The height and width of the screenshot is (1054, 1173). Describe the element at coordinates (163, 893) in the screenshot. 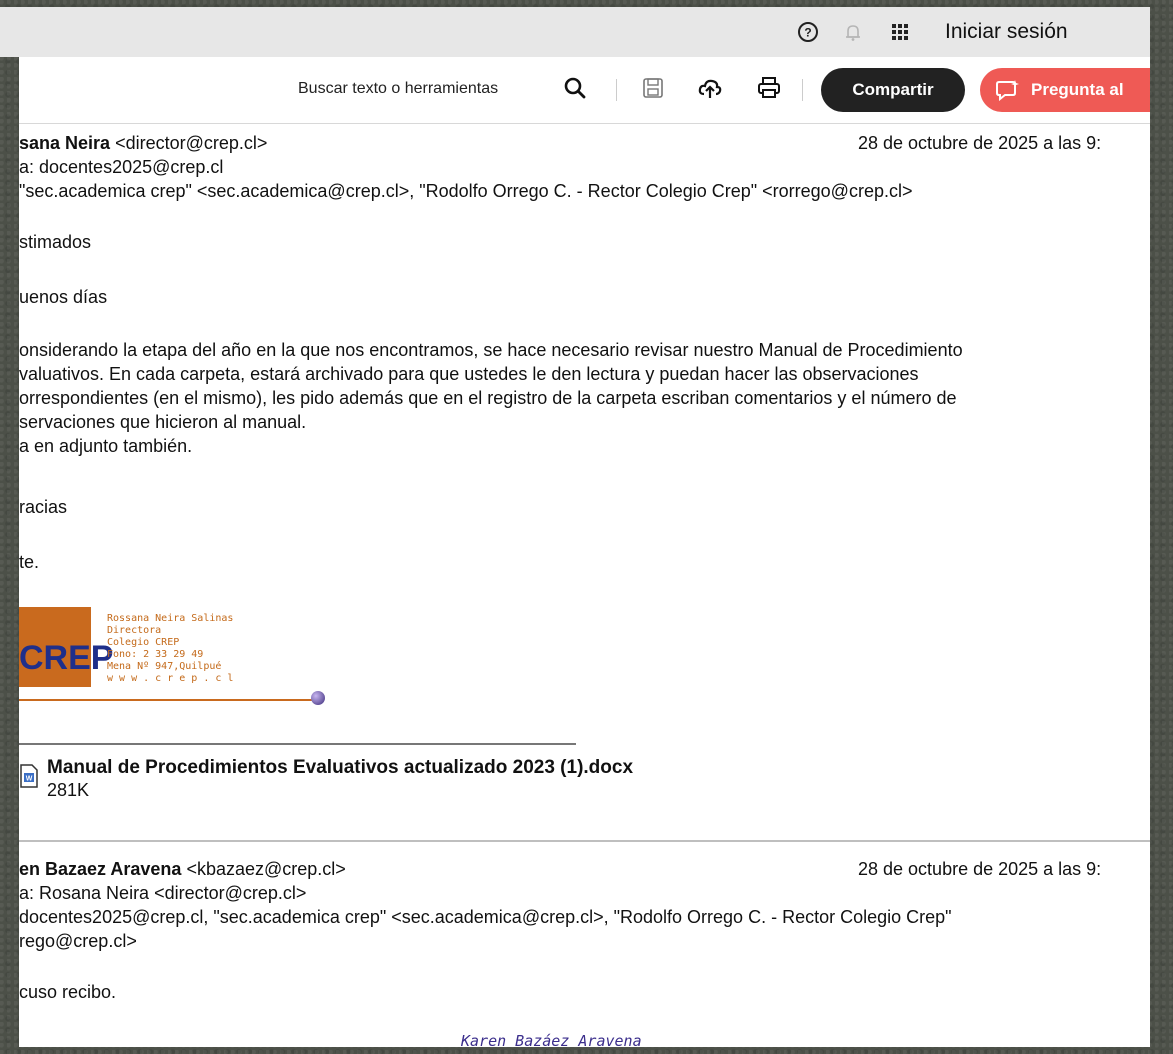

I see `to-line: a: Rosana Neira <director@crep.cl>` at that location.